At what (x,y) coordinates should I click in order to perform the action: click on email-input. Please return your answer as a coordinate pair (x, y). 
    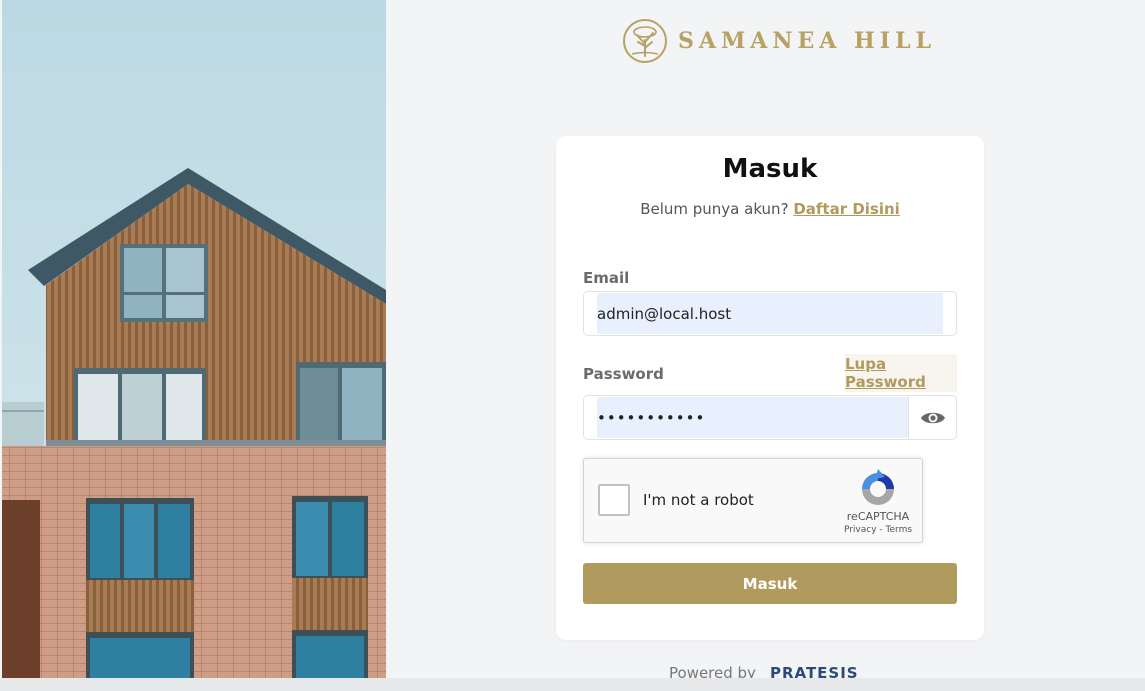
    Looking at the image, I should click on (770, 313).